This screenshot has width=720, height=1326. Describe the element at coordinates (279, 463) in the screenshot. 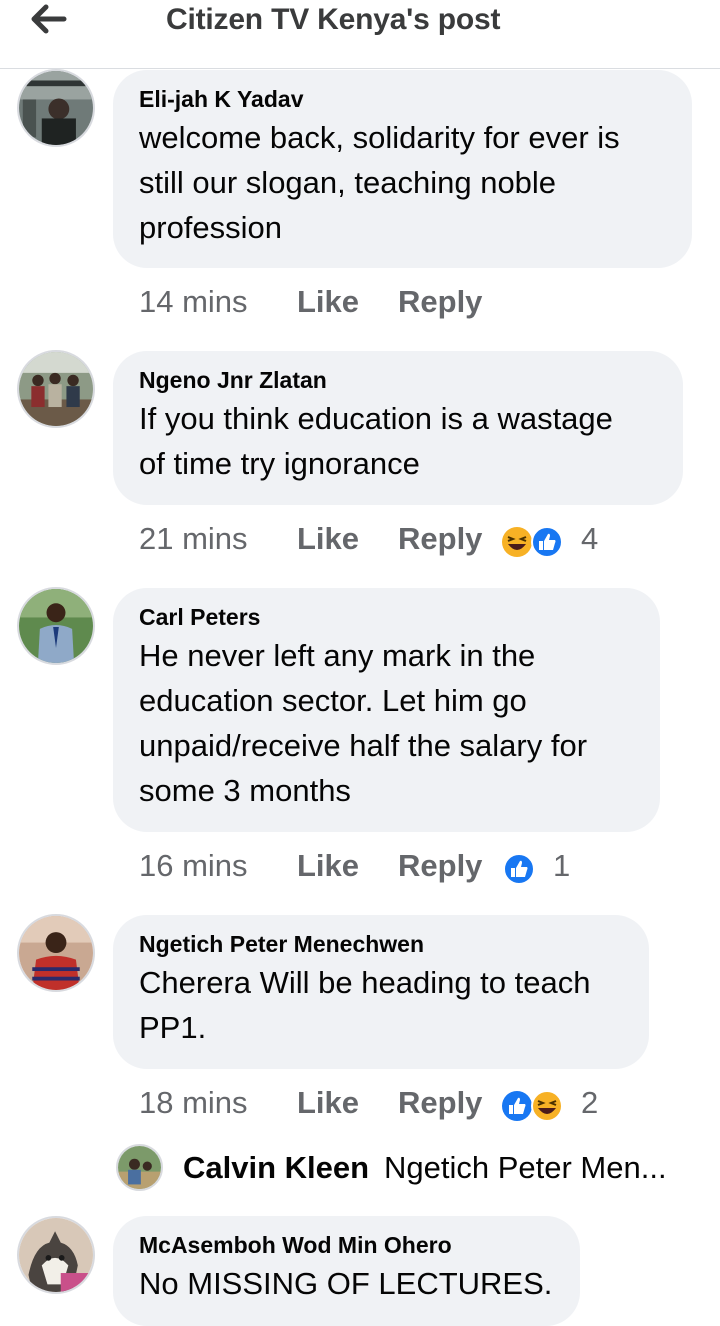

I see `comment-text-line: of time try ignorance` at that location.